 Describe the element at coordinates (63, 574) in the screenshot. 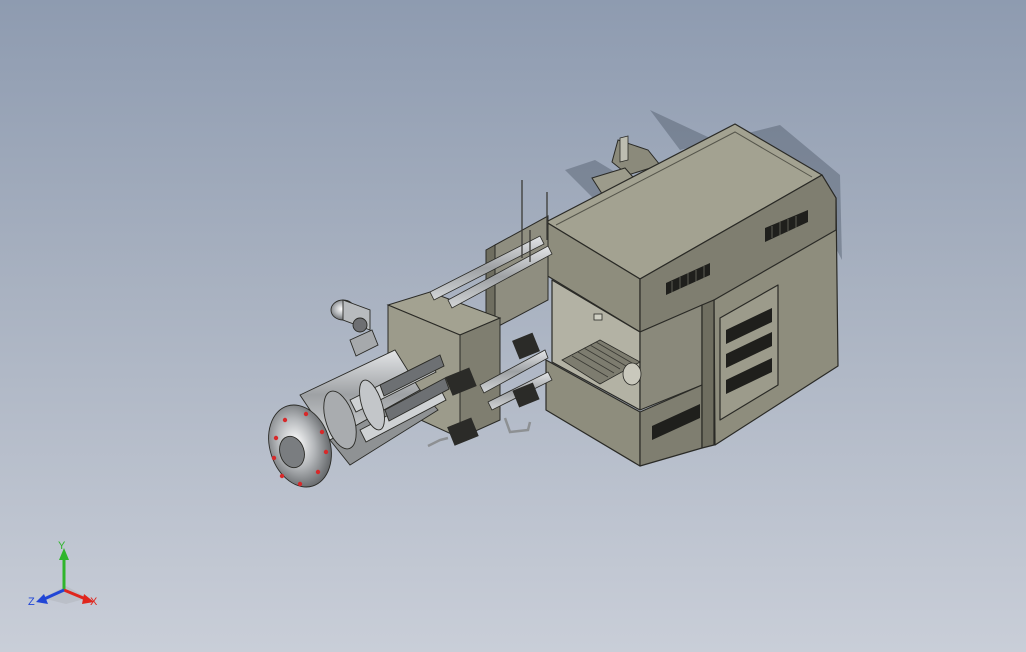

I see `coordinate-triad: Y X Z` at that location.